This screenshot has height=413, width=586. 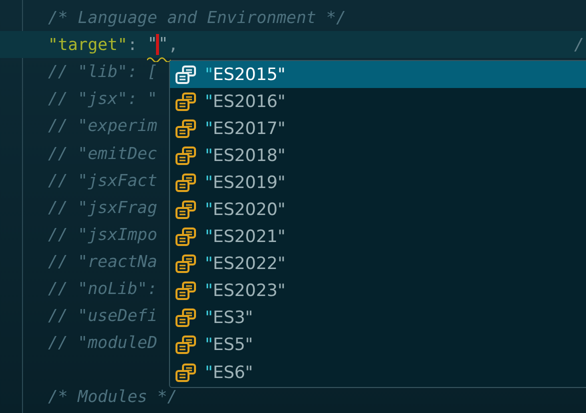 I want to click on suggestion-item: "ES2023", so click(x=378, y=291).